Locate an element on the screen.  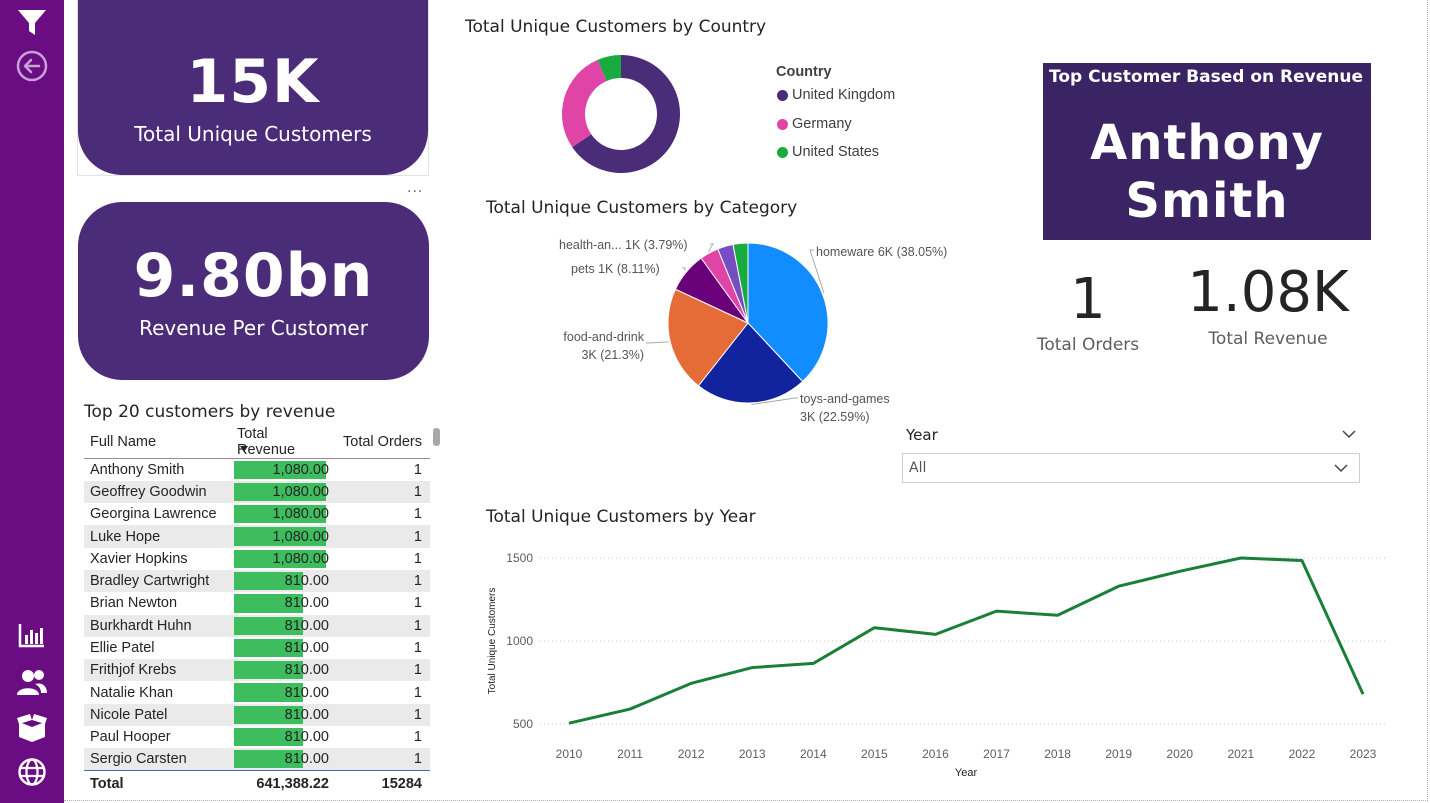
x-tick-label: 2016 is located at coordinates (935, 754).